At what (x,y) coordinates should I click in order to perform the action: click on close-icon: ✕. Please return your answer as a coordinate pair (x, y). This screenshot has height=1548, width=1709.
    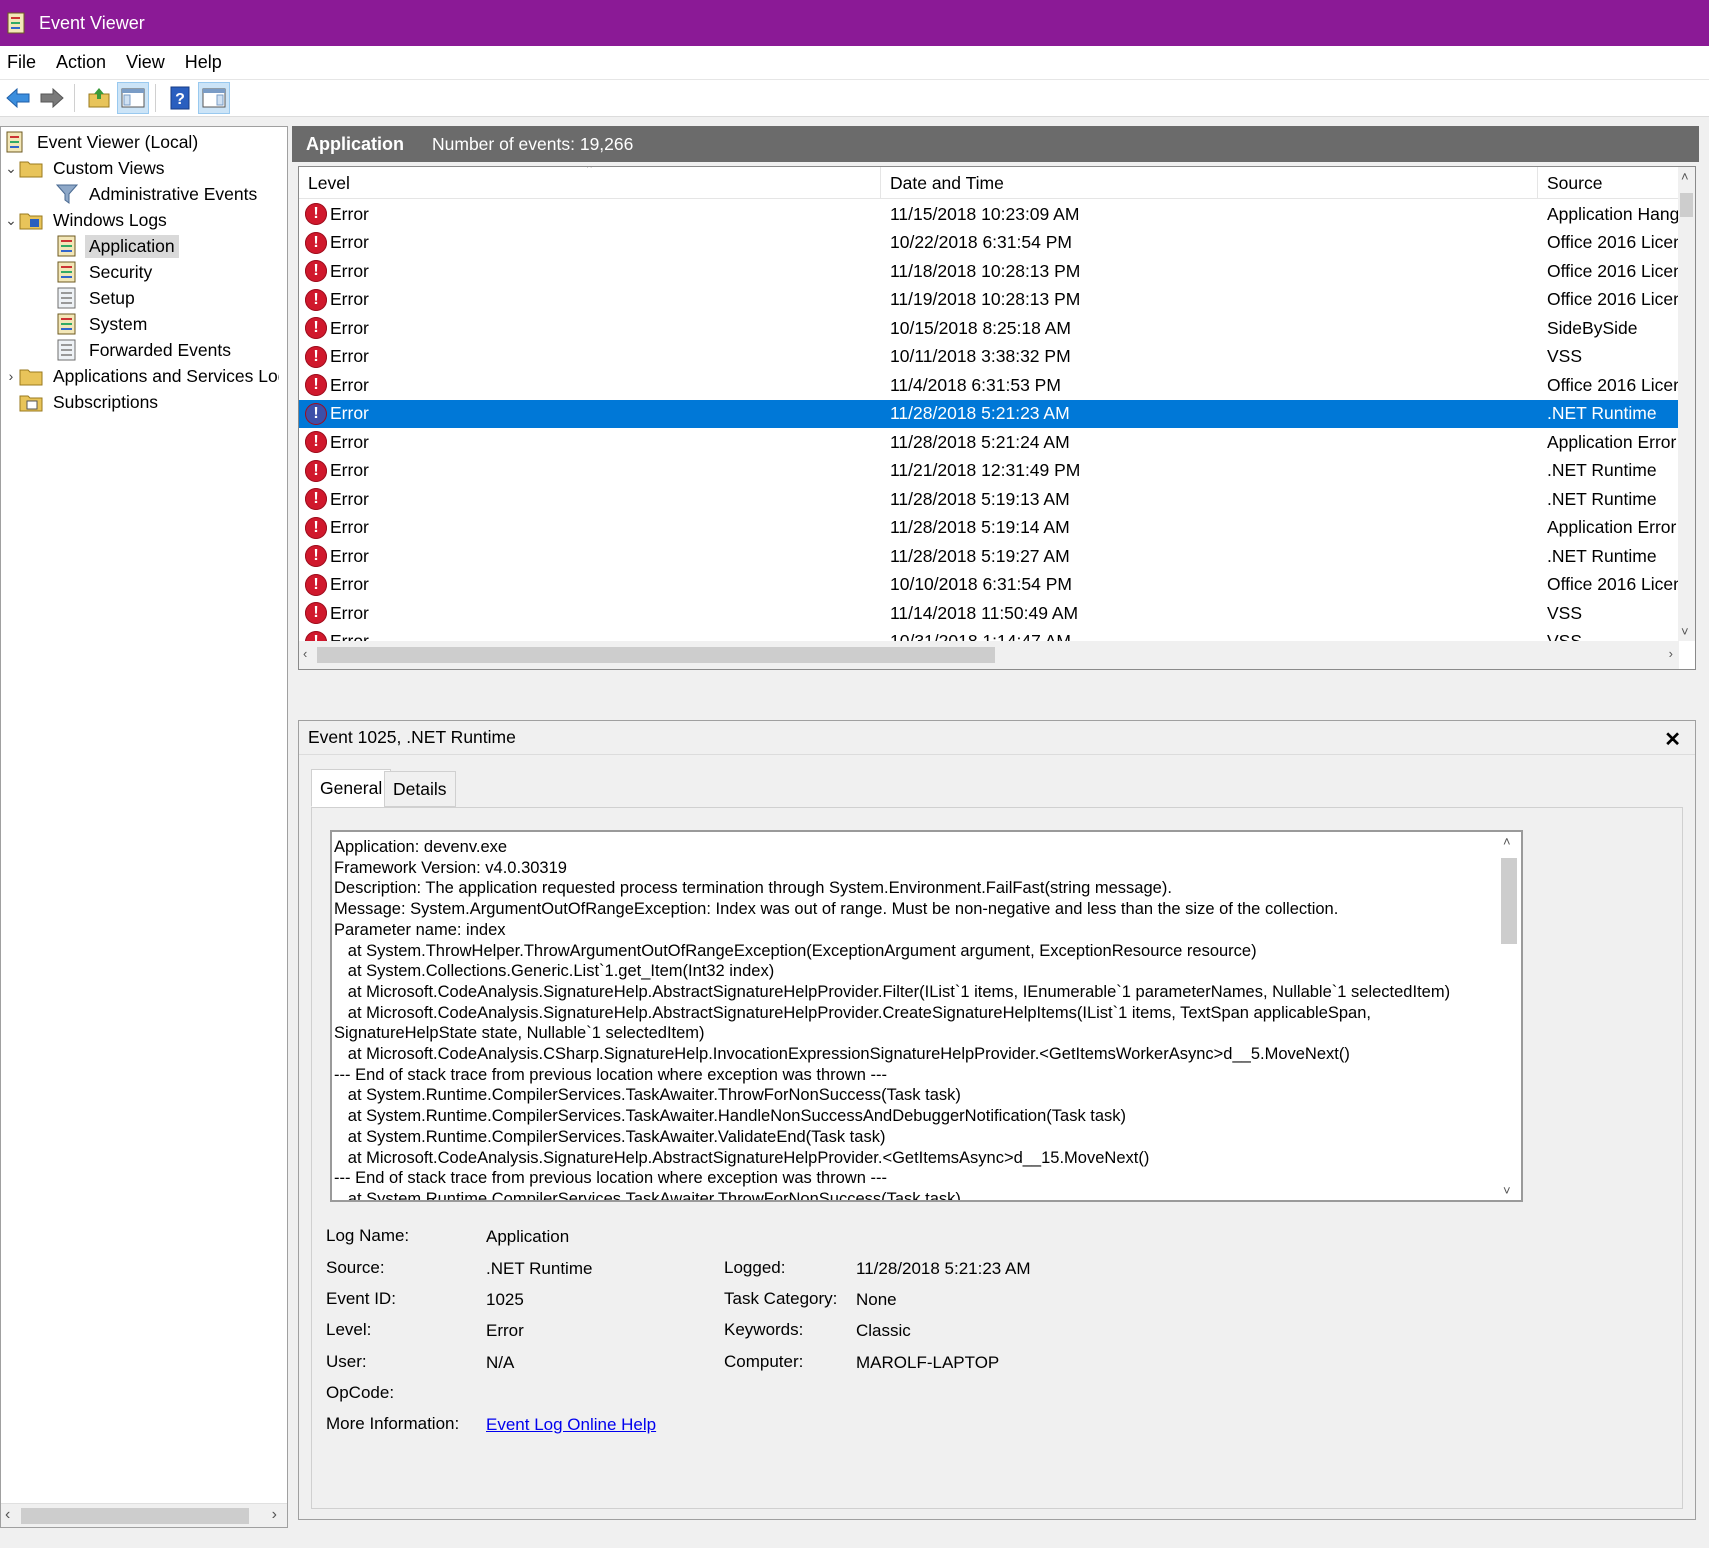
    Looking at the image, I should click on (1672, 739).